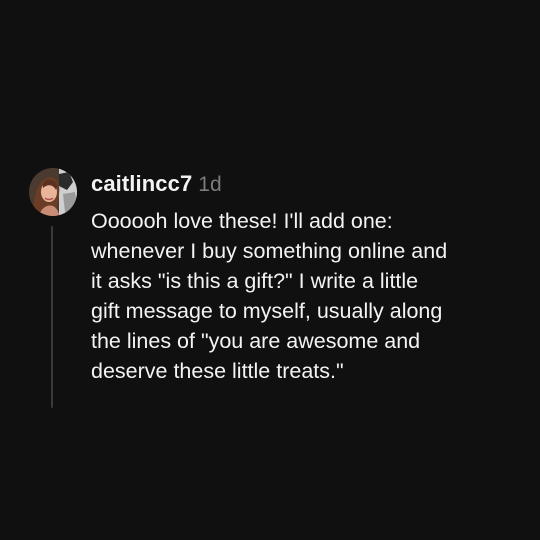  Describe the element at coordinates (210, 184) in the screenshot. I see `timestamp: 1d` at that location.